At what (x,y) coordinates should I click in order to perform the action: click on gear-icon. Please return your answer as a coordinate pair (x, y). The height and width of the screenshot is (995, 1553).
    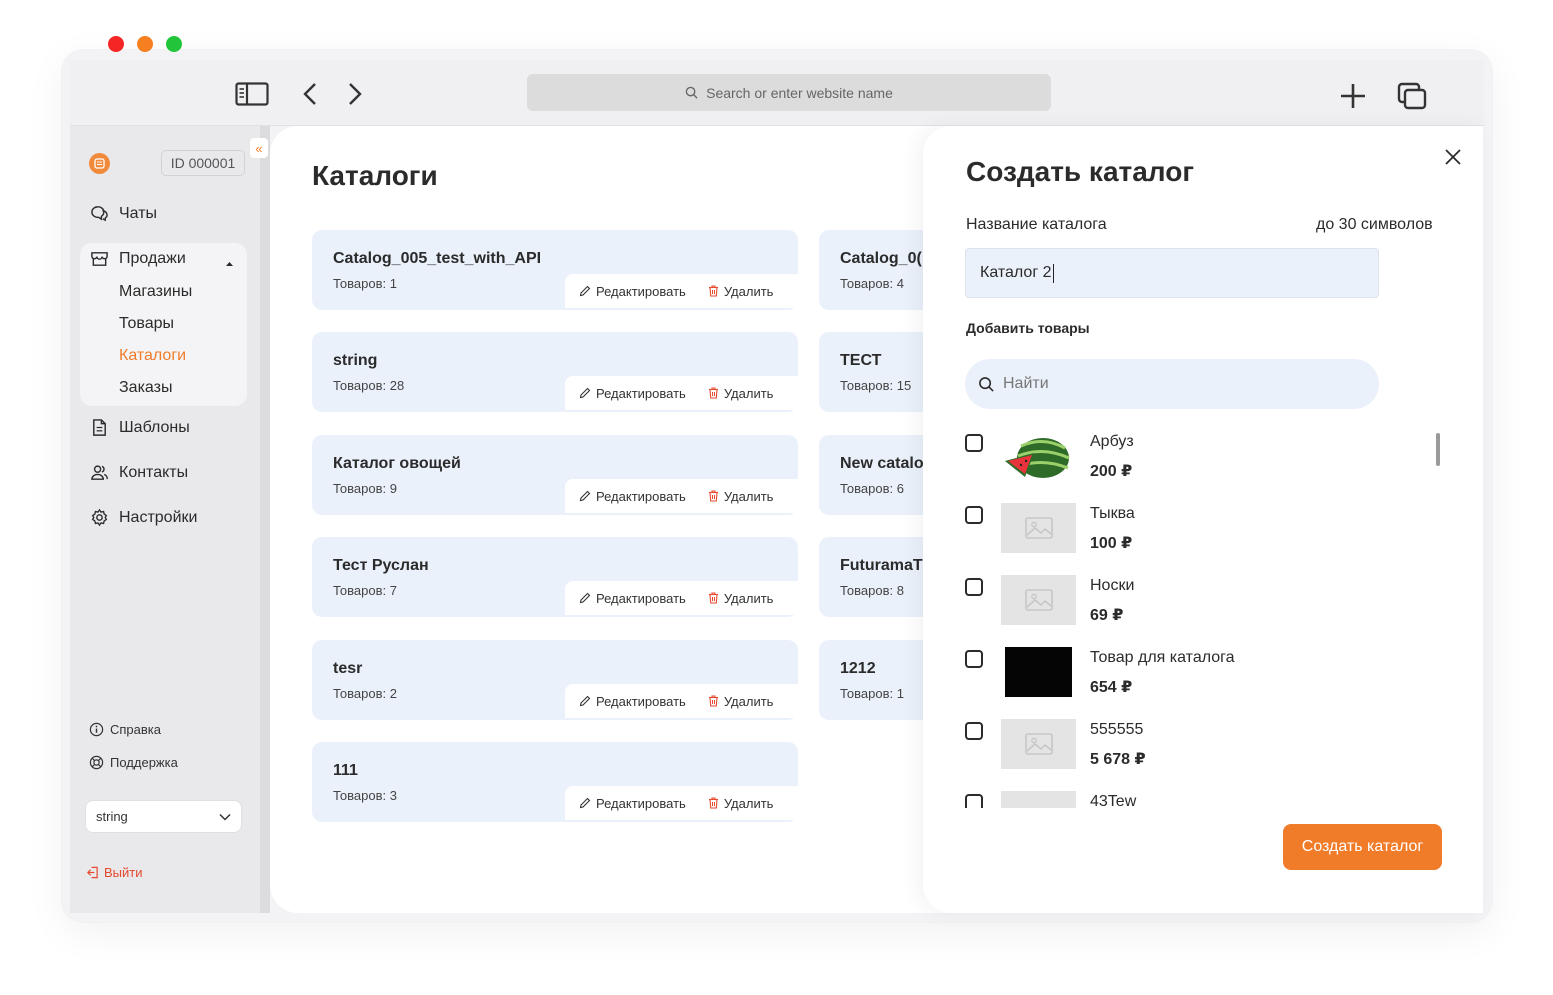
    Looking at the image, I should click on (99, 517).